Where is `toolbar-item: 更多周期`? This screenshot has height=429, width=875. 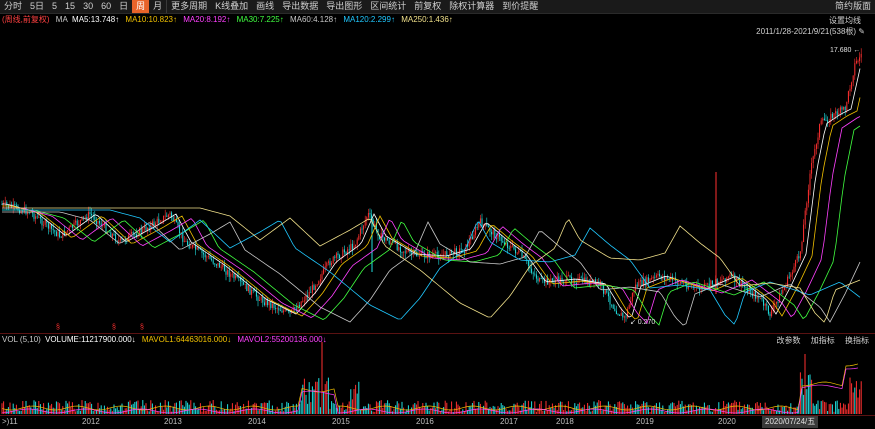
toolbar-item: 更多周期 is located at coordinates (188, 6).